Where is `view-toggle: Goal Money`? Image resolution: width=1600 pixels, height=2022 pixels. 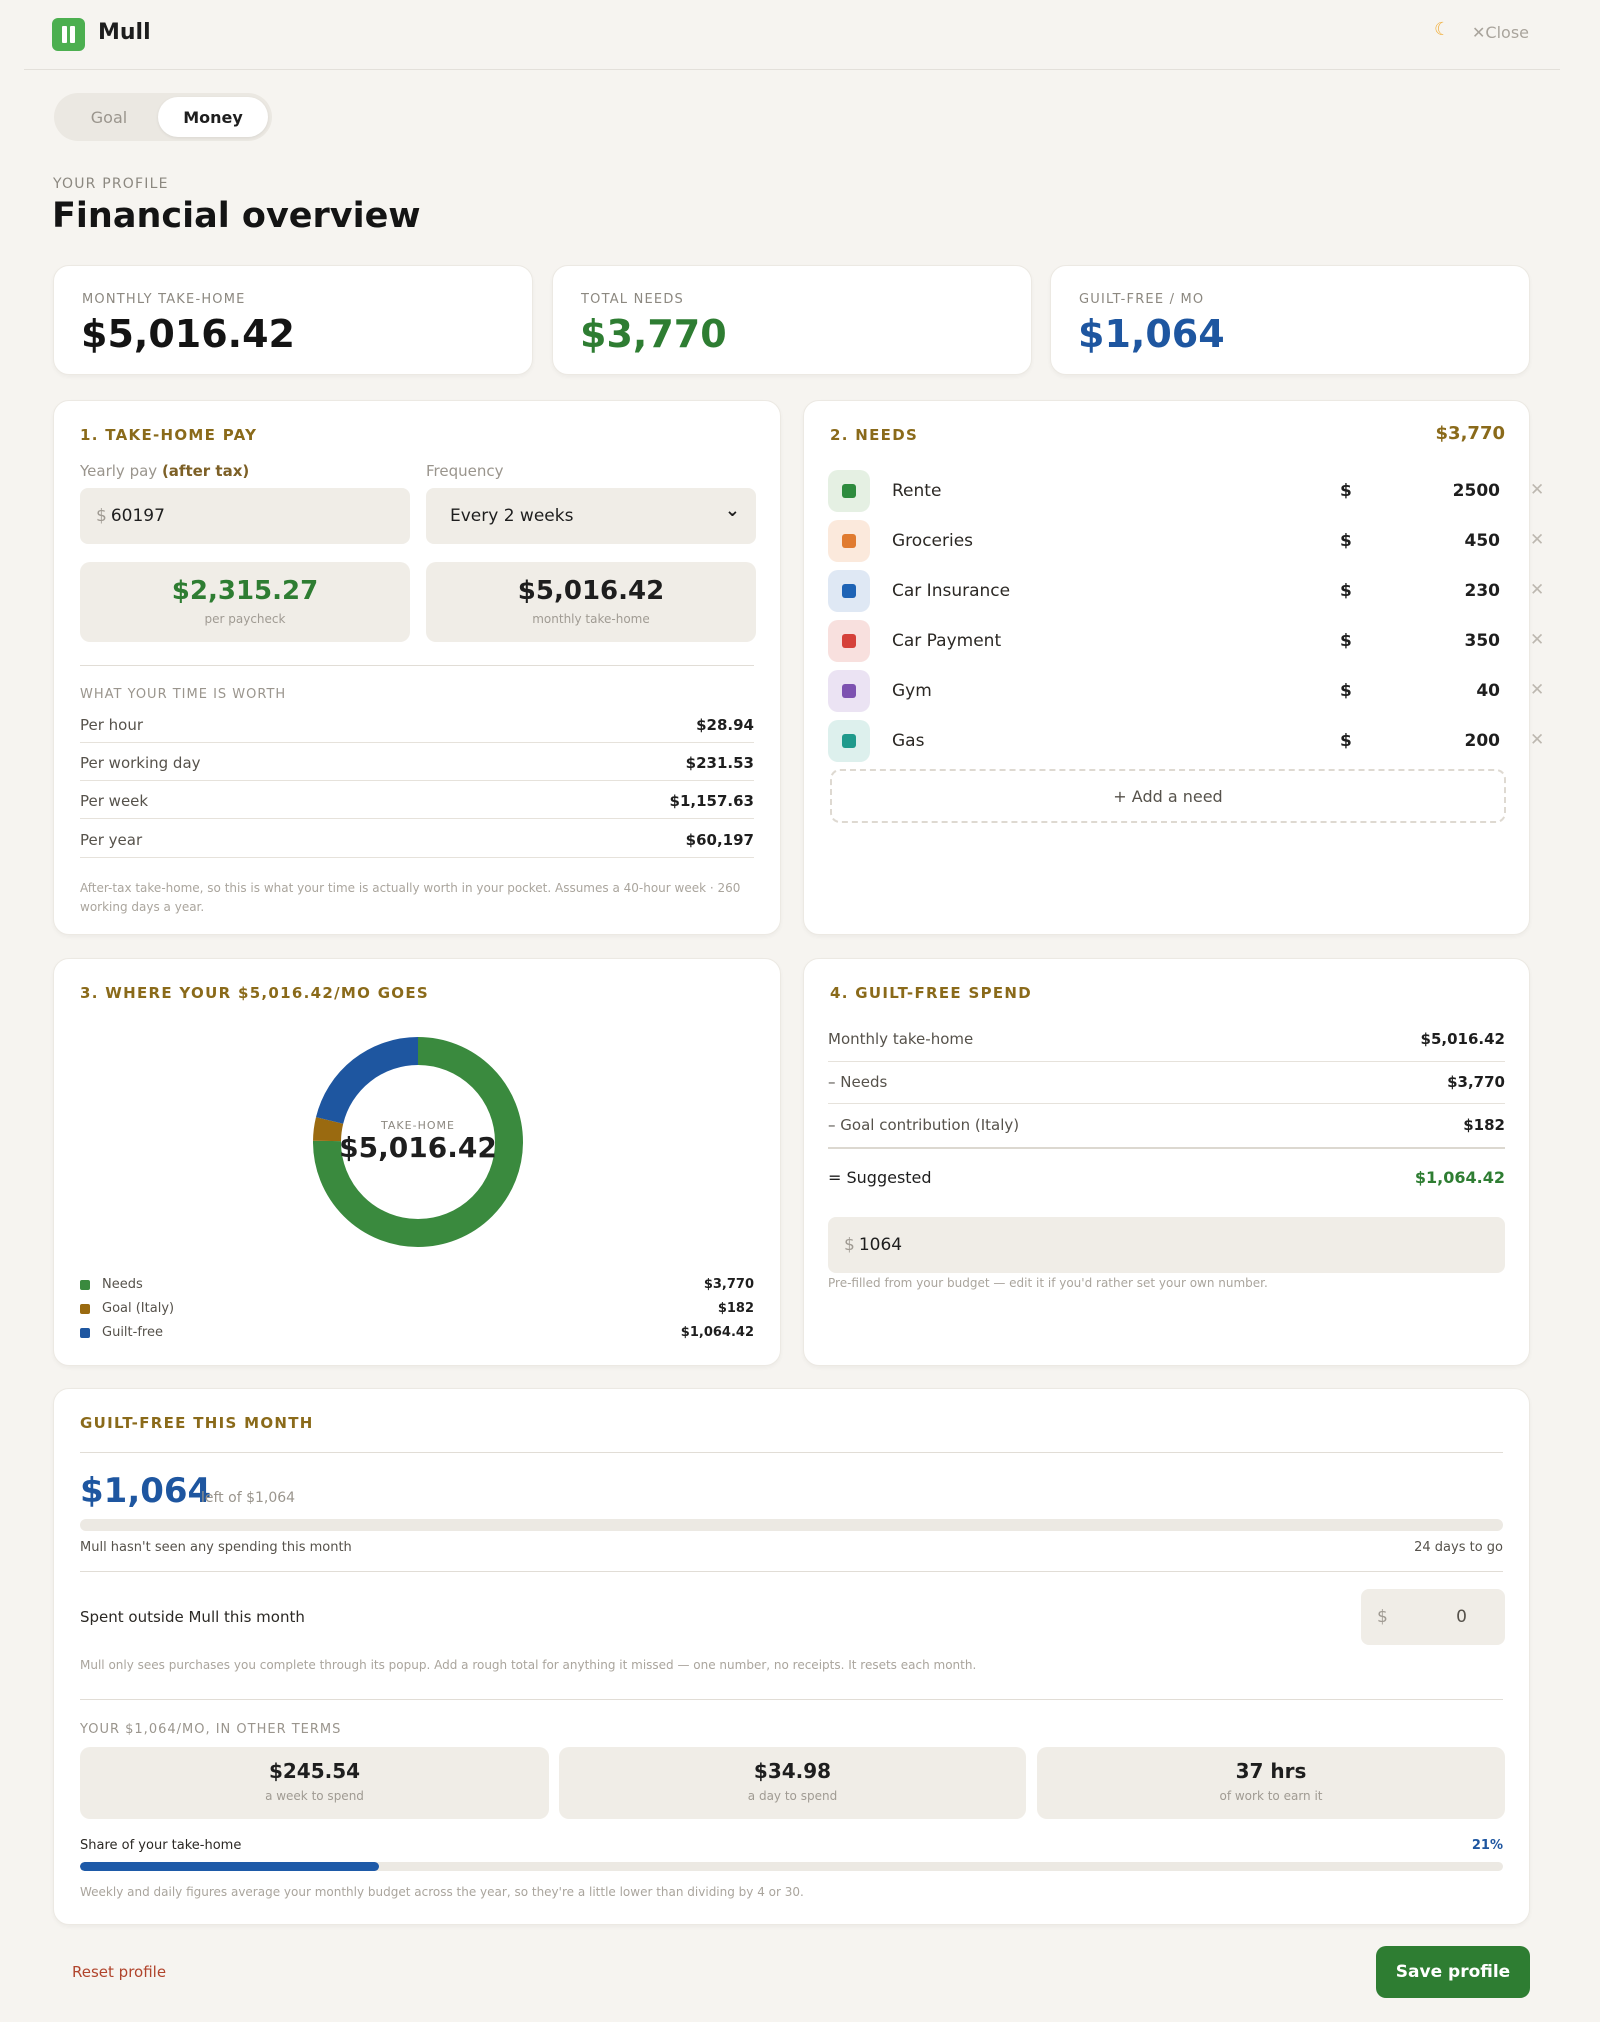
view-toggle: Goal Money is located at coordinates (163, 117).